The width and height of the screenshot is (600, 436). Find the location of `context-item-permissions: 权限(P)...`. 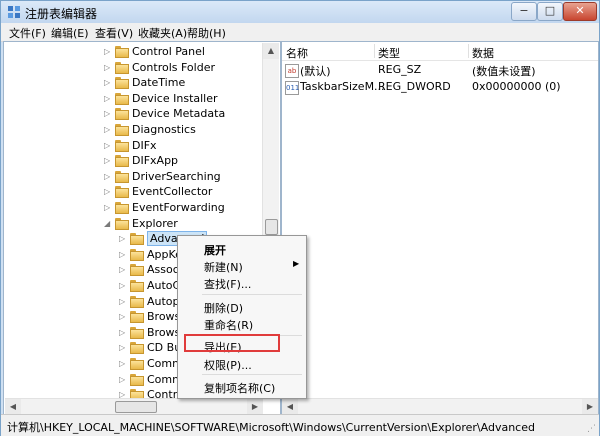

context-item-permissions: 权限(P)... is located at coordinates (242, 363).